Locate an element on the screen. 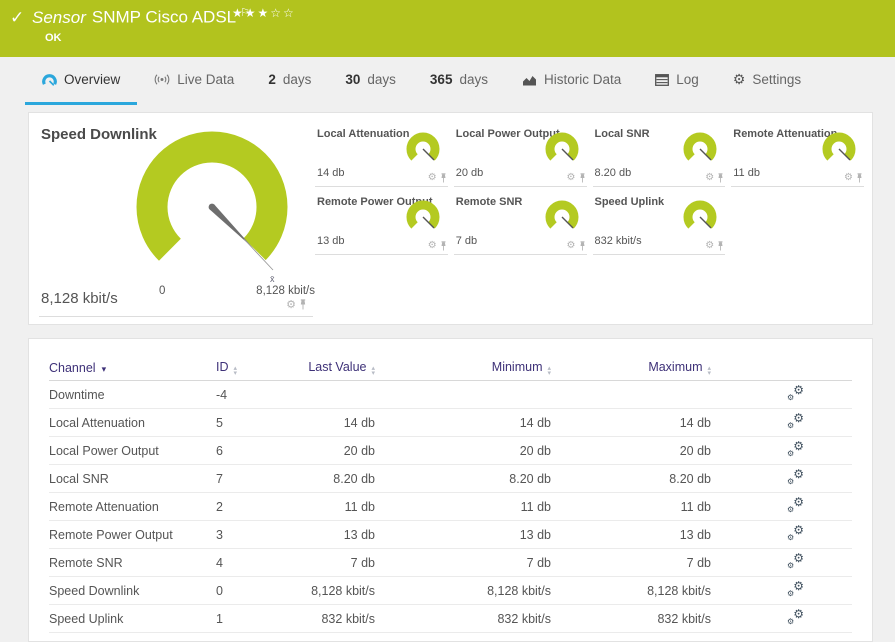 The image size is (895, 642). tab-365-days: 365 days is located at coordinates (459, 81).